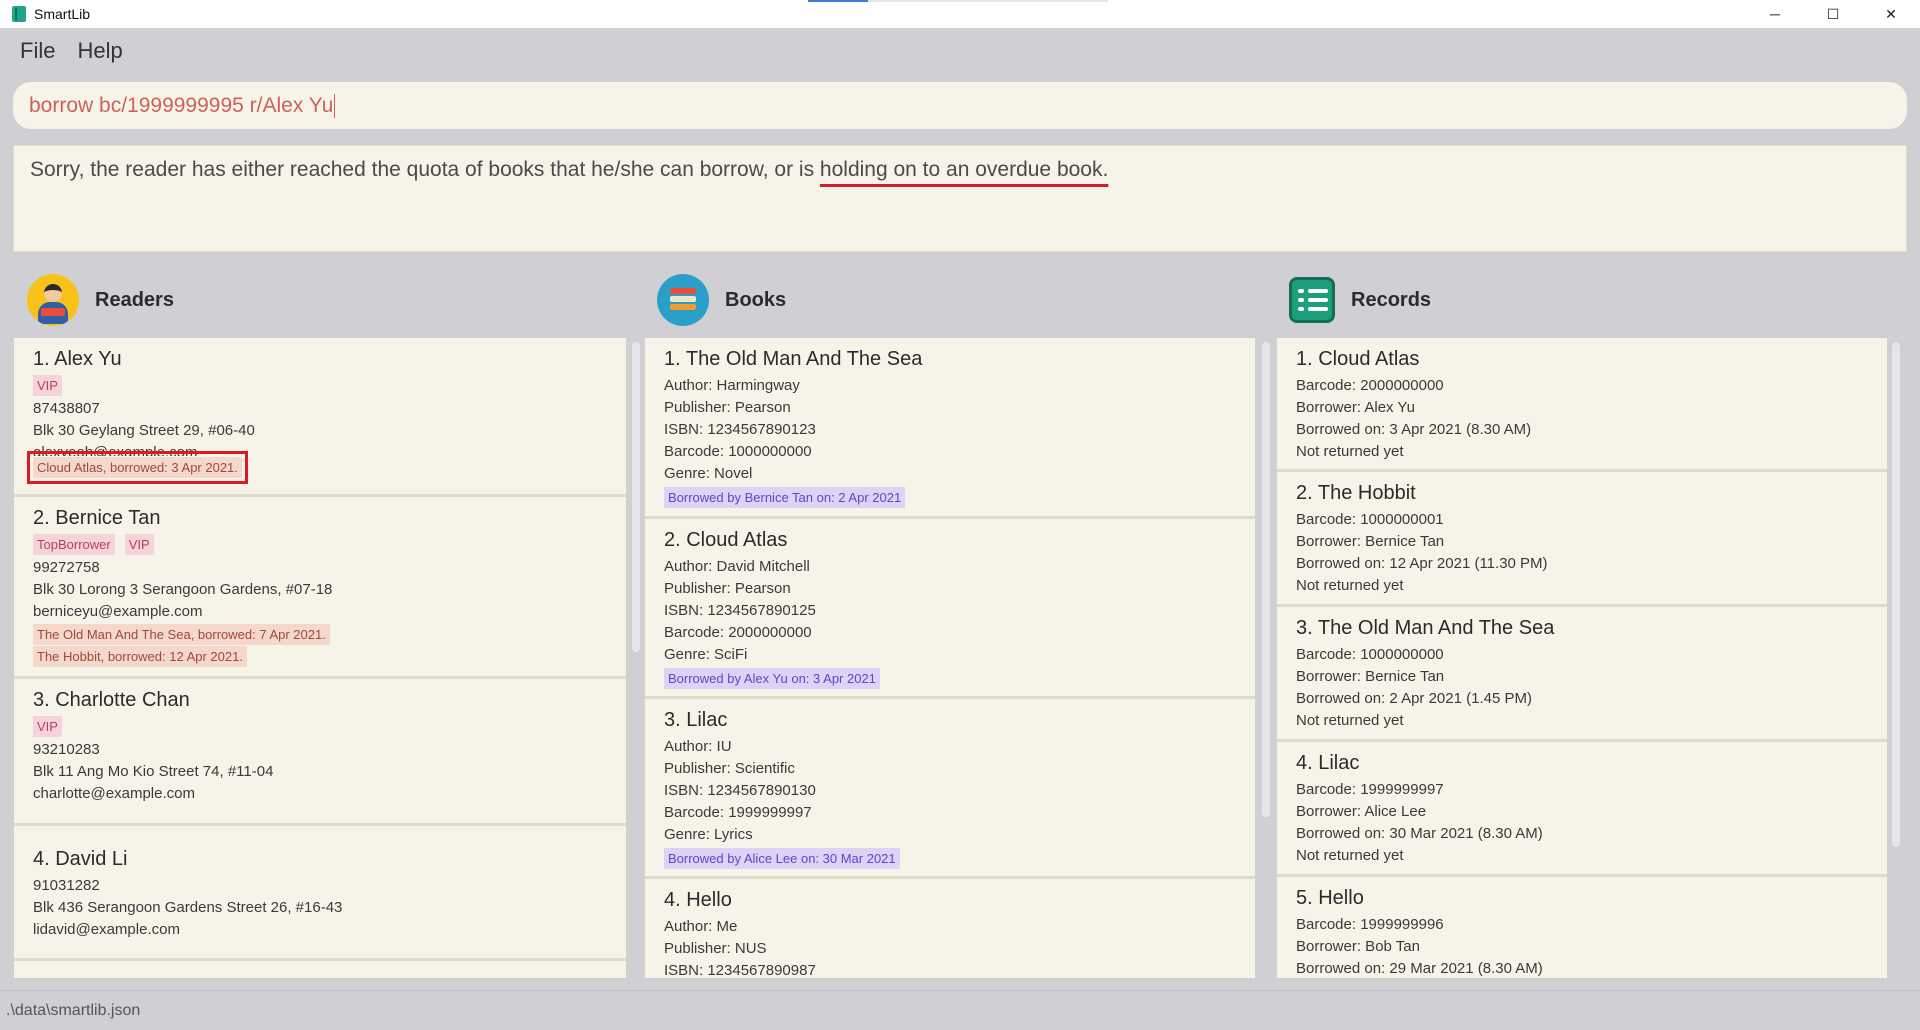 Image resolution: width=1920 pixels, height=1030 pixels. What do you see at coordinates (37, 51) in the screenshot?
I see `menu-file: File` at bounding box center [37, 51].